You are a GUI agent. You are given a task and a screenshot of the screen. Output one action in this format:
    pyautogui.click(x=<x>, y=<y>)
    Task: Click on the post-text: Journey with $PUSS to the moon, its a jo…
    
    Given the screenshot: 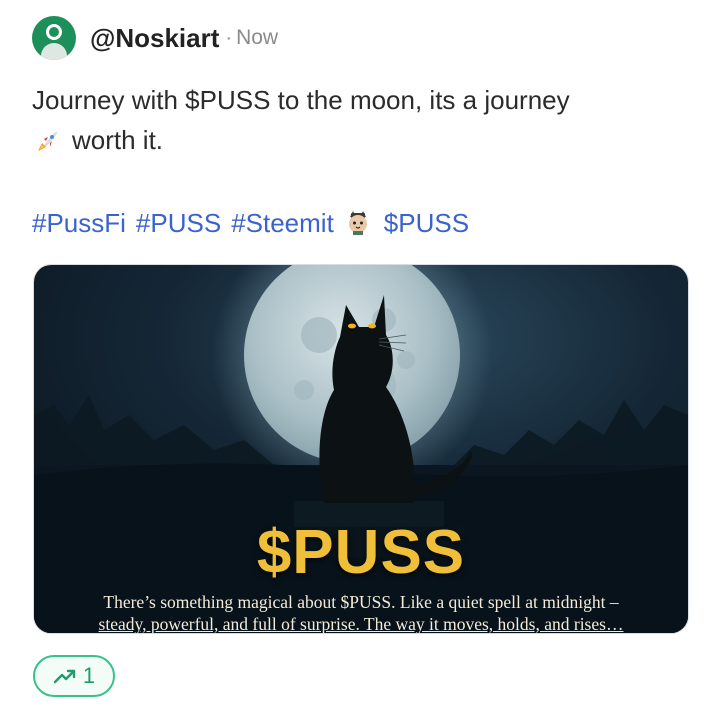 What is the action you would take?
    pyautogui.click(x=357, y=120)
    